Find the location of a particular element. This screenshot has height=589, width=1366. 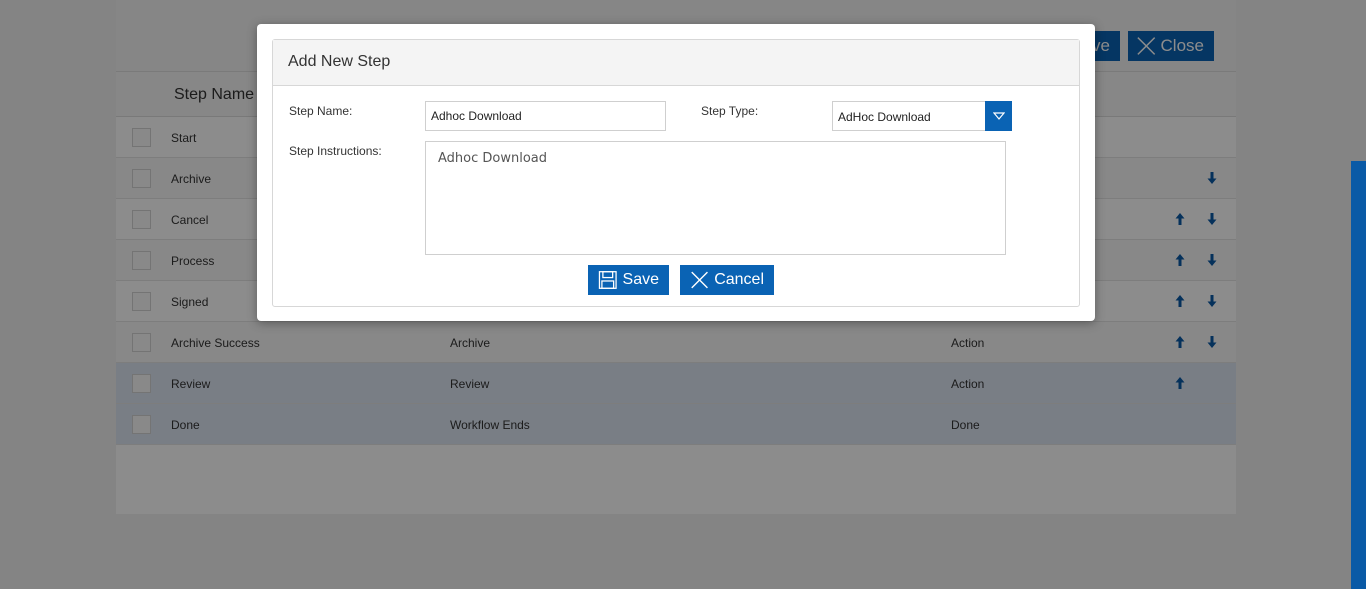

cancel-button: Cancel is located at coordinates (727, 280).